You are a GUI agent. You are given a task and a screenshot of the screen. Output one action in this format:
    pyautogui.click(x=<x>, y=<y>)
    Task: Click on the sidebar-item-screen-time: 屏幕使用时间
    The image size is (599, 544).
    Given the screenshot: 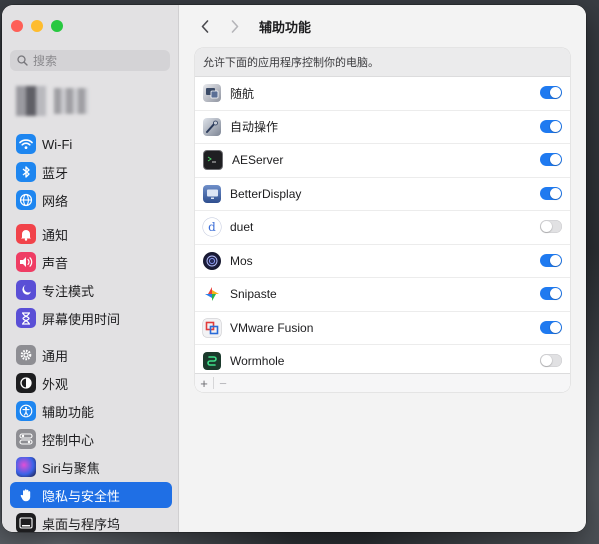 What is the action you would take?
    pyautogui.click(x=91, y=318)
    